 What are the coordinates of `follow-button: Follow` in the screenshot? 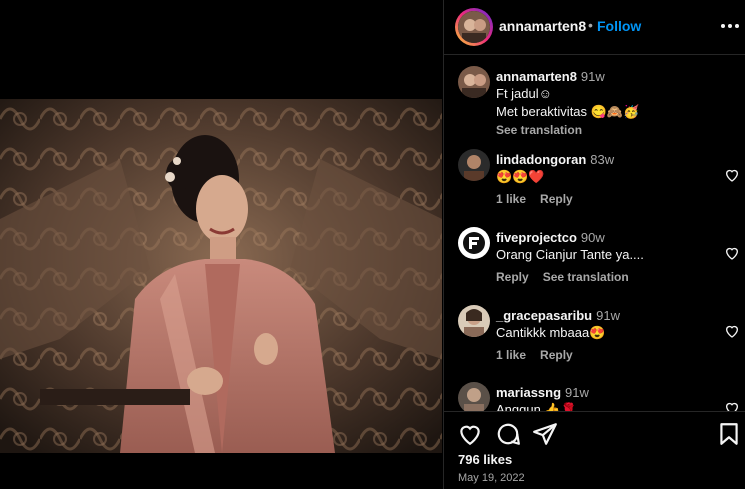 It's located at (619, 26).